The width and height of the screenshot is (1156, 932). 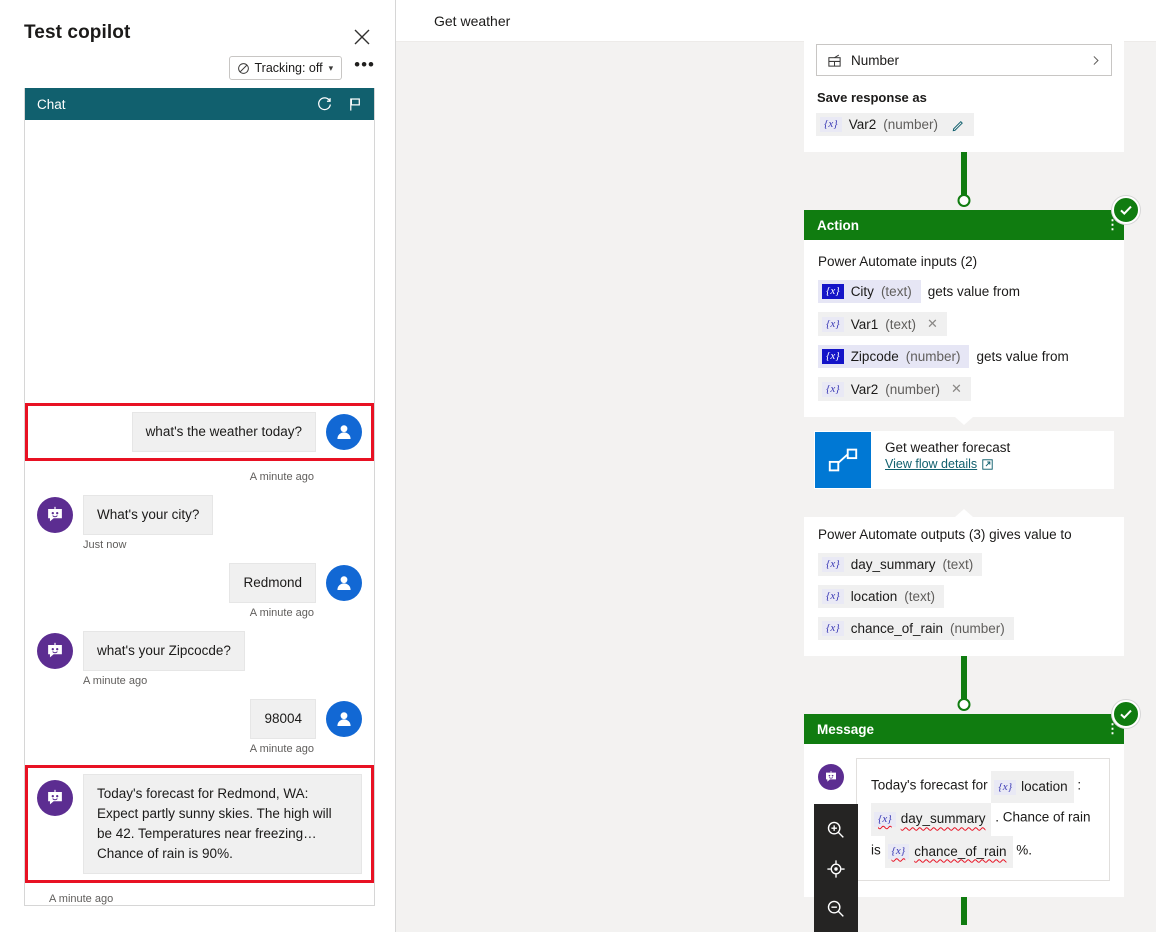 What do you see at coordinates (948, 852) in the screenshot?
I see `token-chance-of-rain: {x} chance_of_rain` at bounding box center [948, 852].